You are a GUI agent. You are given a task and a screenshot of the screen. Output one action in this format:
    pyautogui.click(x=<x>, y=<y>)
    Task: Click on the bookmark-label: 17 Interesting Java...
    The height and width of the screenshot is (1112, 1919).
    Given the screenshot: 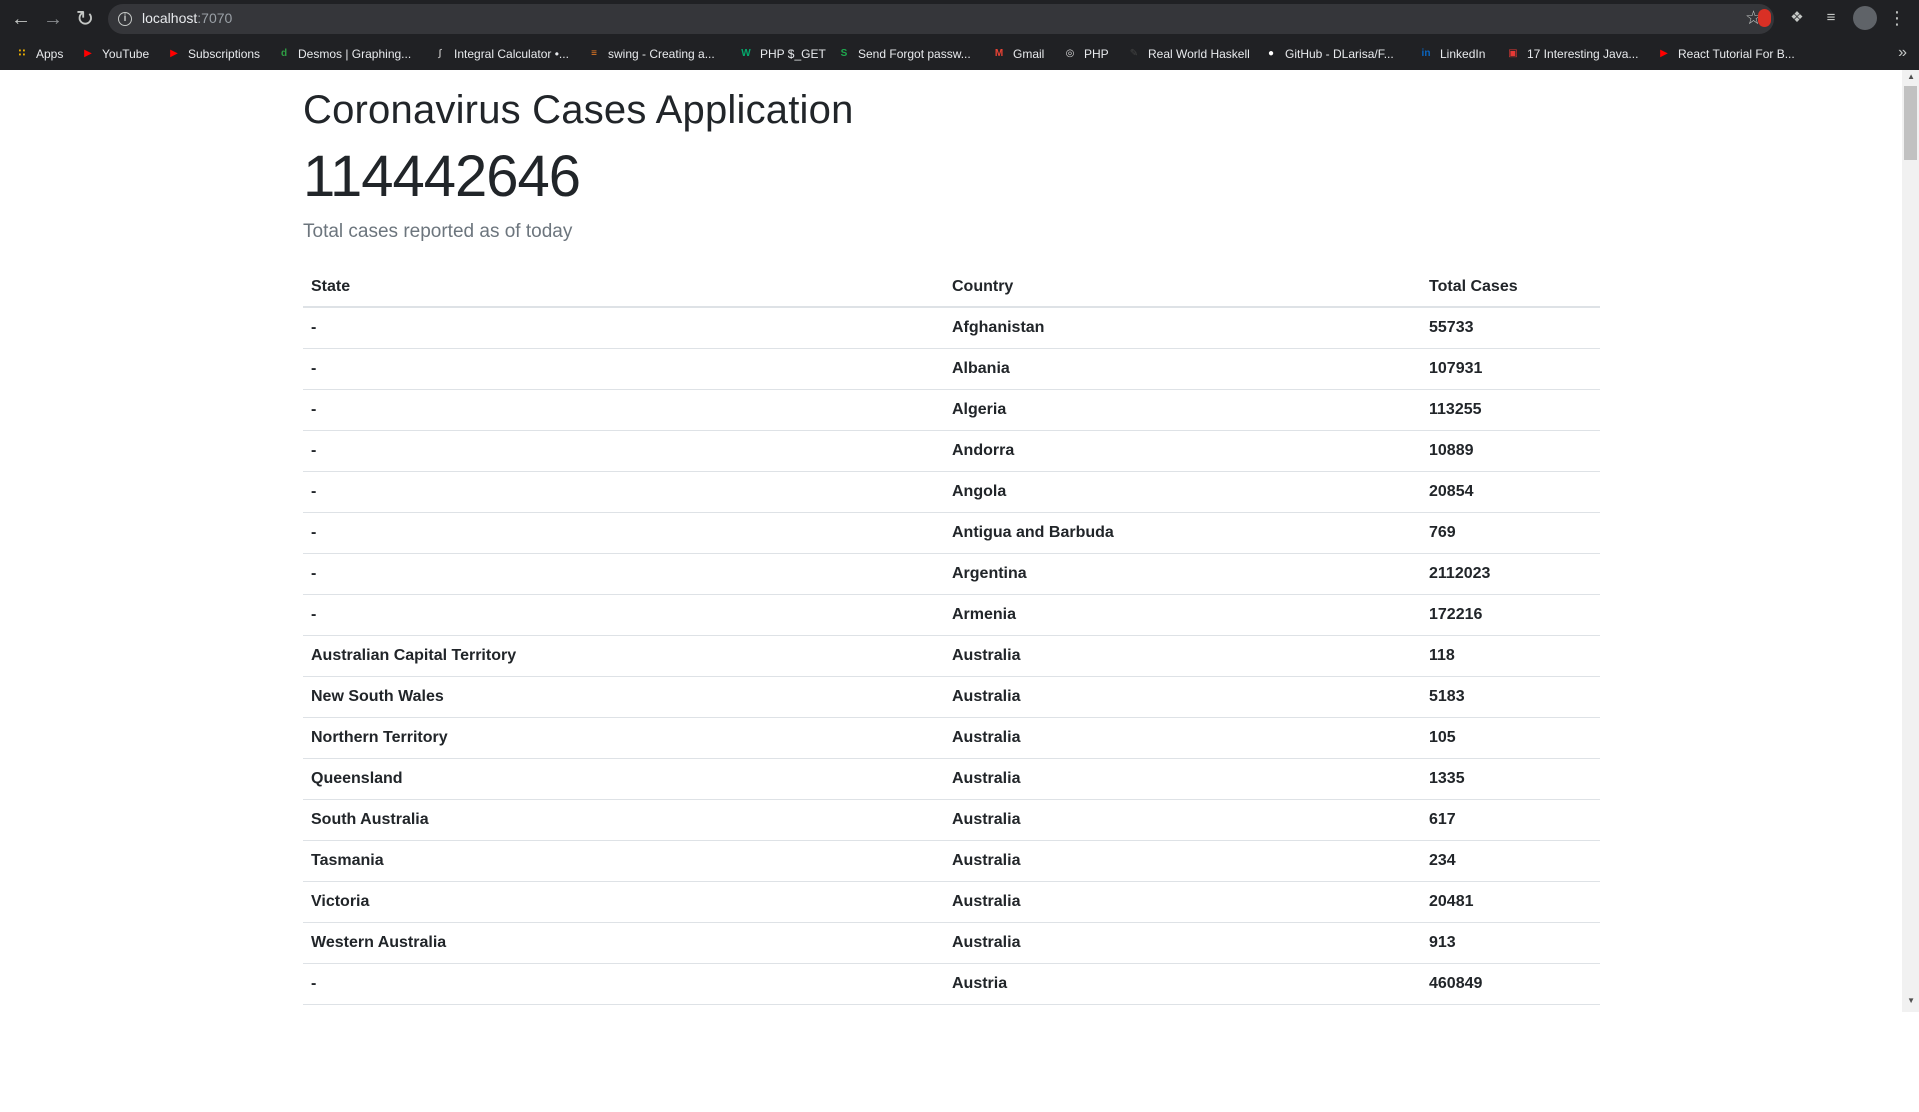 What is the action you would take?
    pyautogui.click(x=1583, y=54)
    